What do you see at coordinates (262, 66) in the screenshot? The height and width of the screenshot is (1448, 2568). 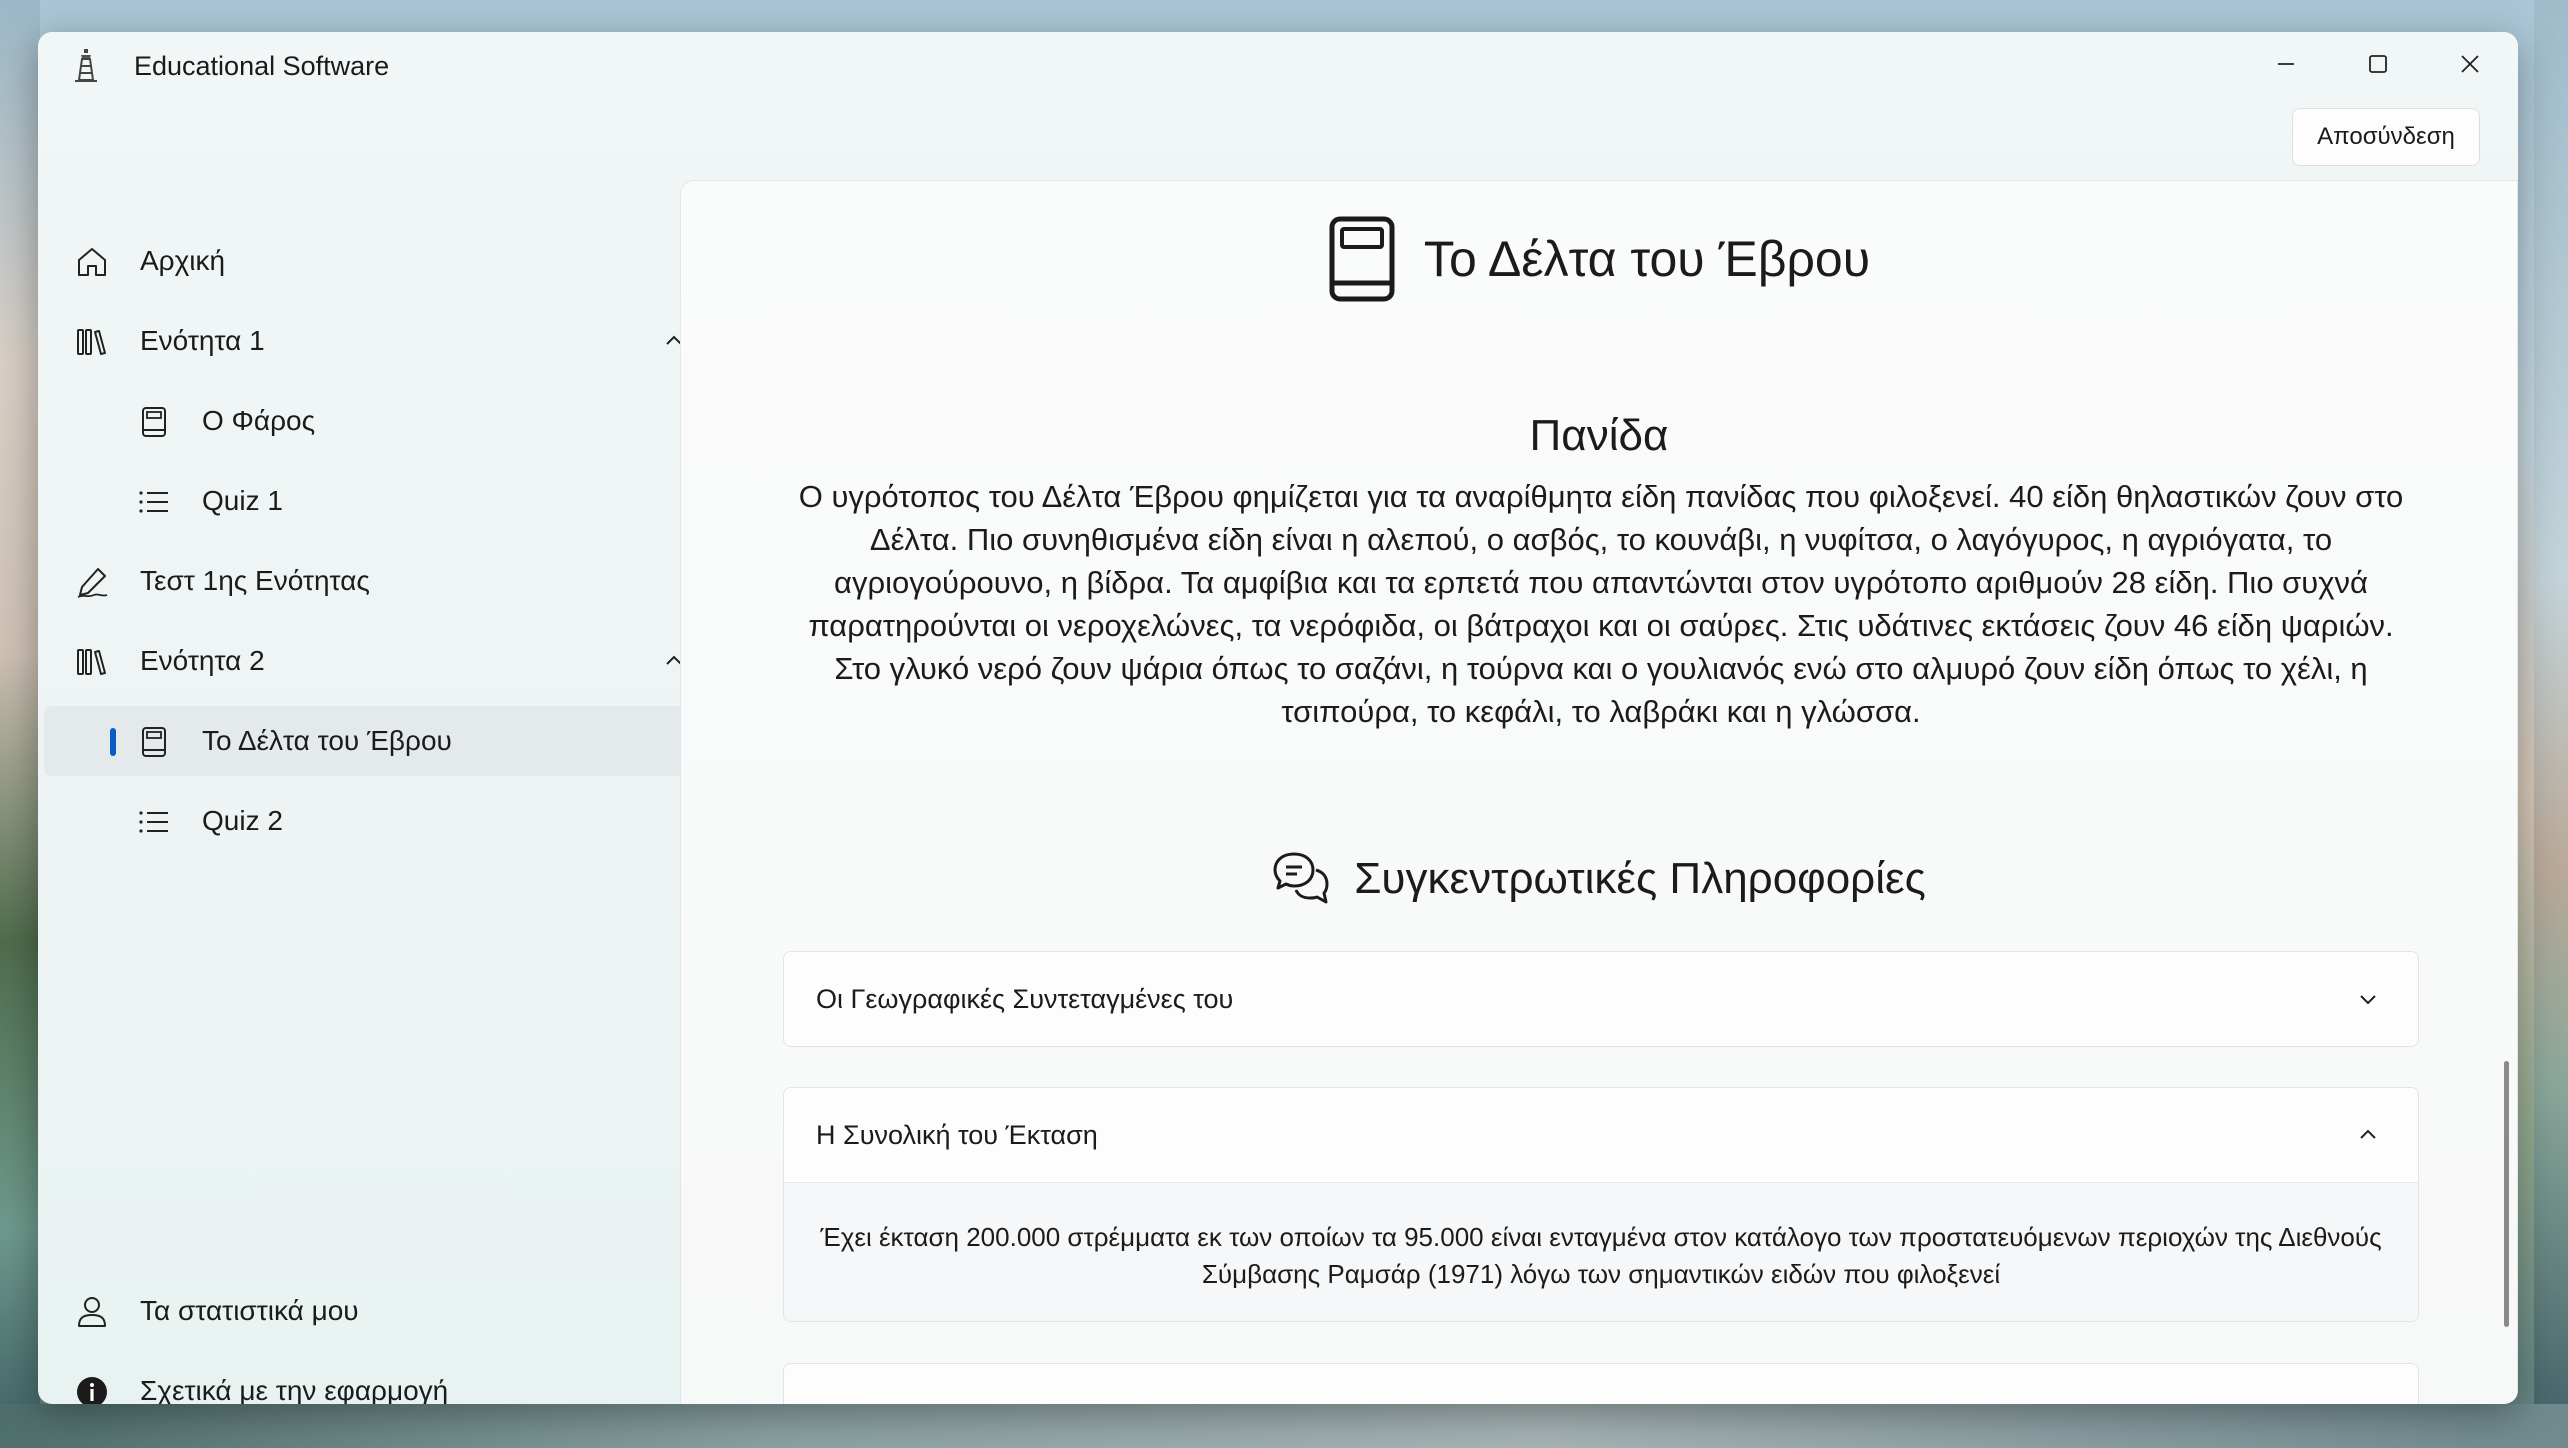 I see `window-title: Educational Software` at bounding box center [262, 66].